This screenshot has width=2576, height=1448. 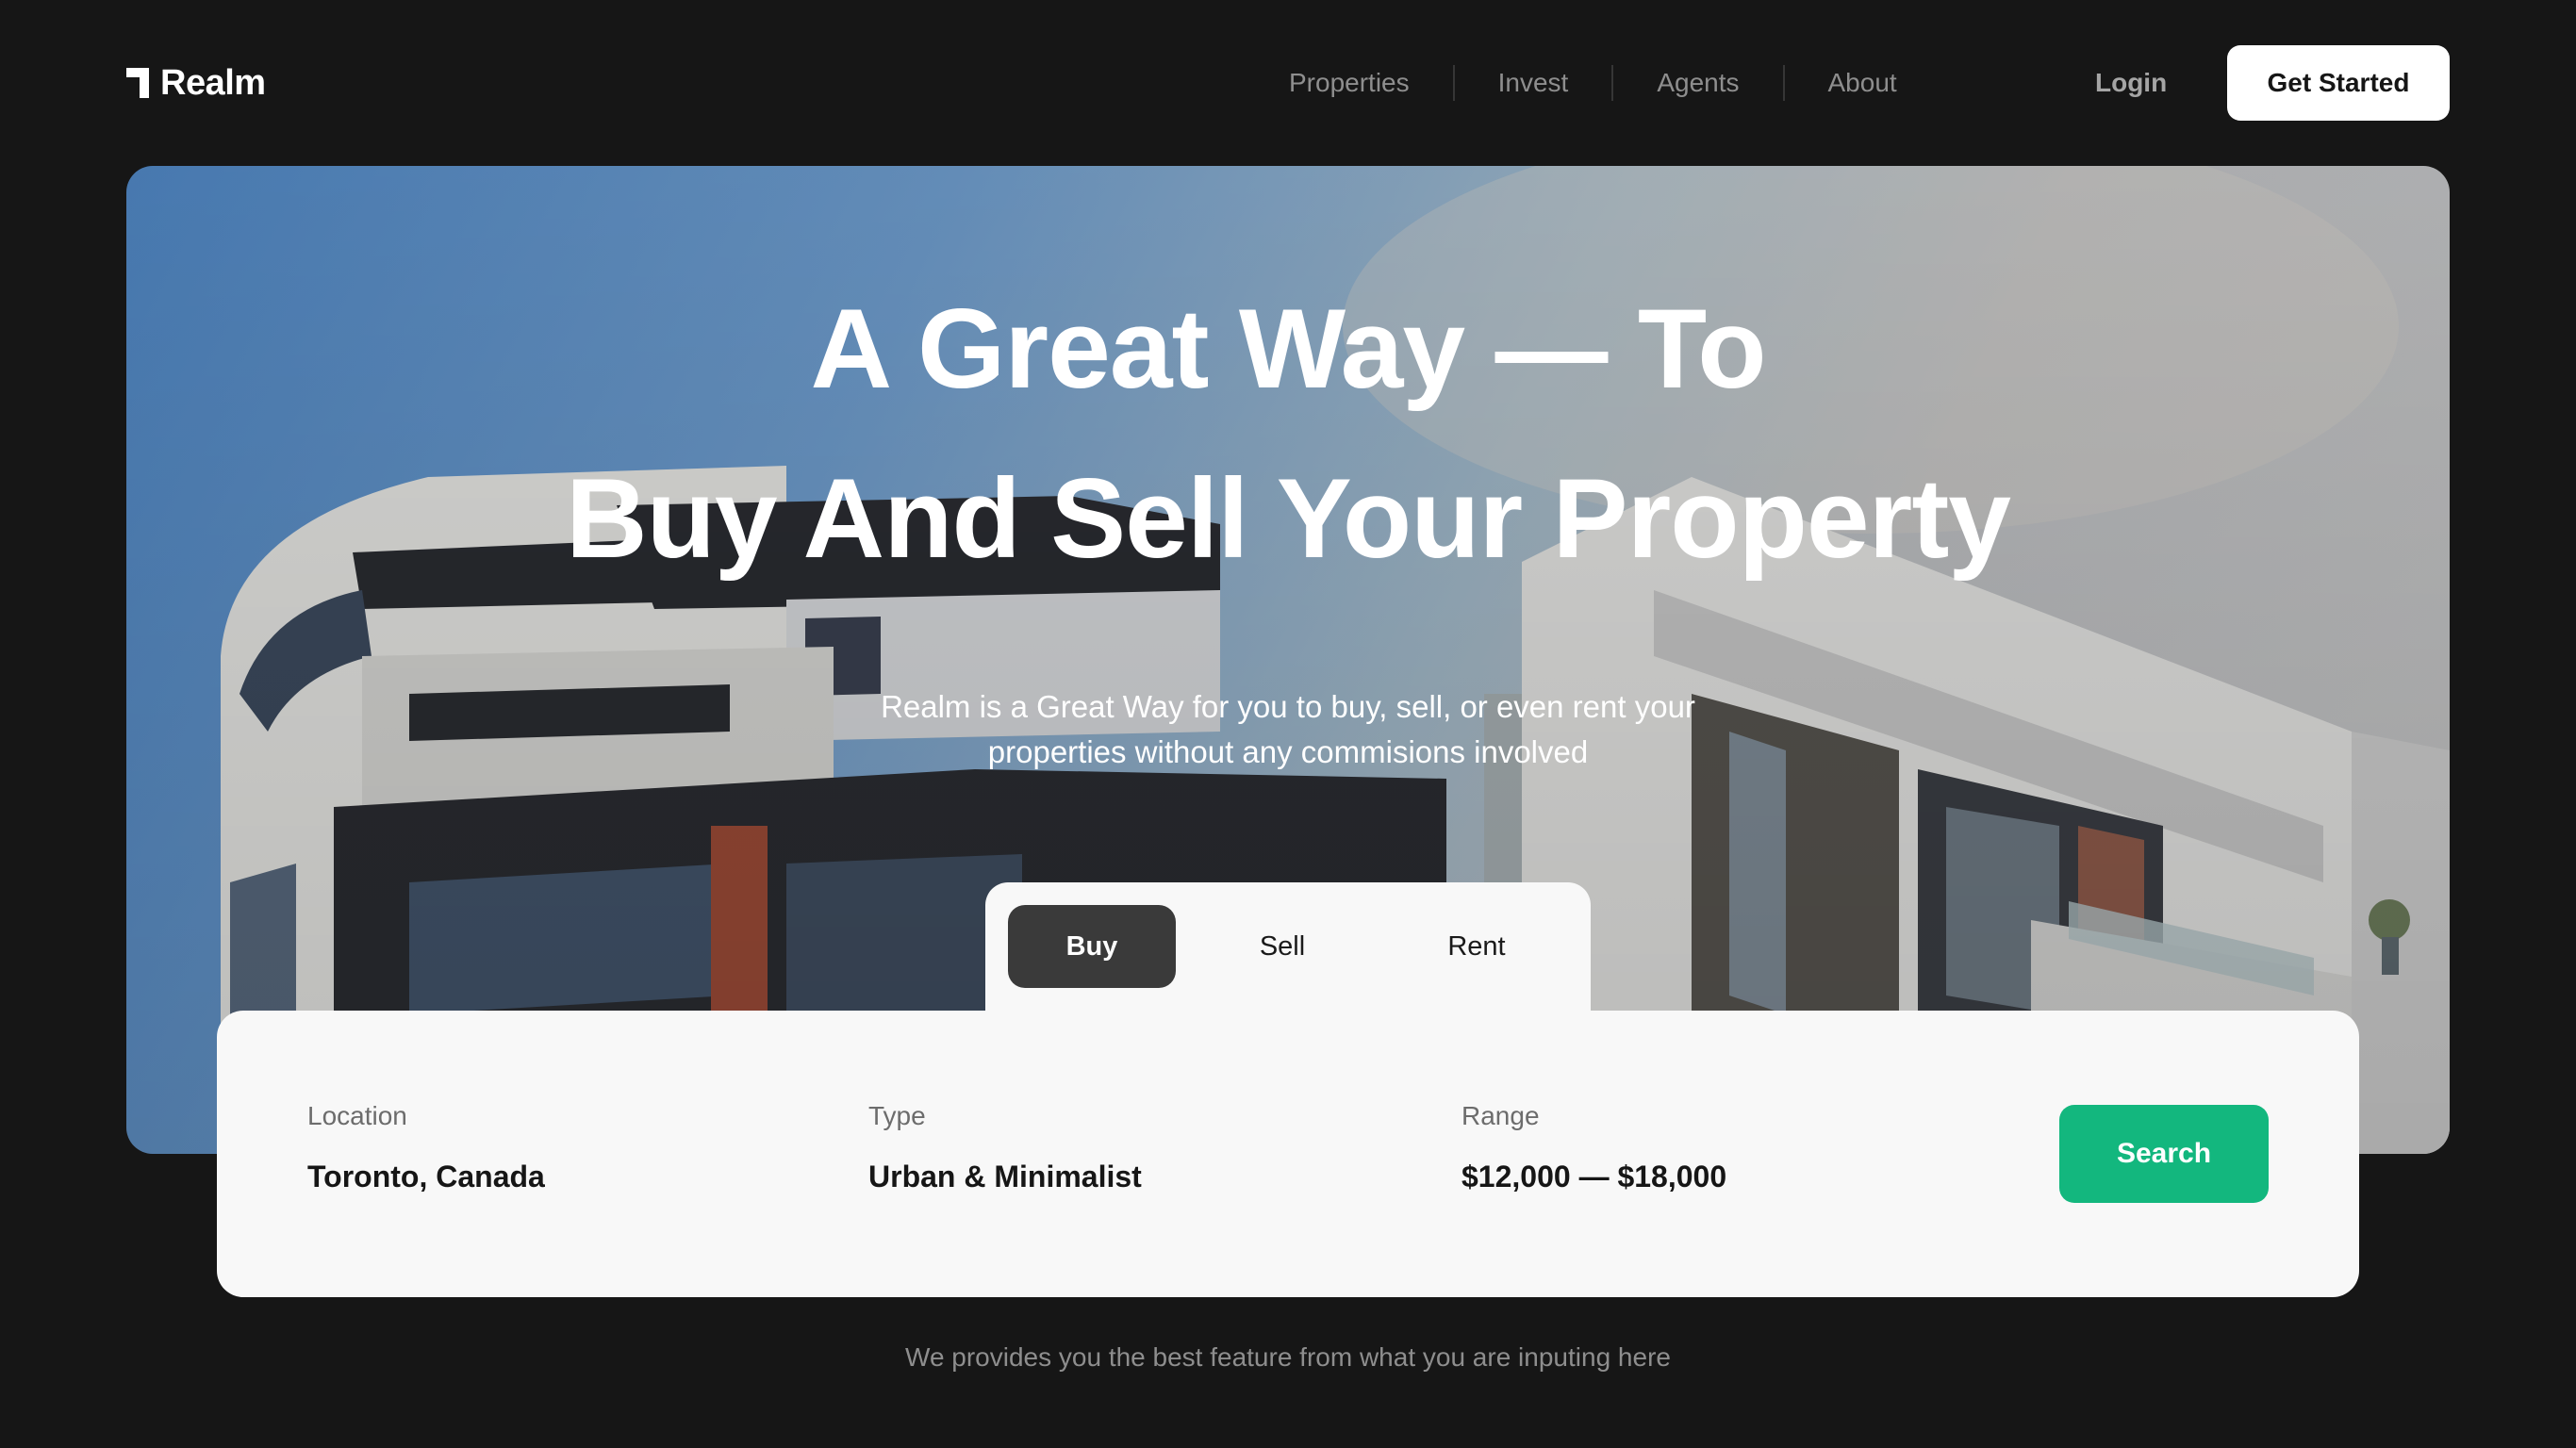 I want to click on type-value: Urban & Minimalist, so click(x=1005, y=1177).